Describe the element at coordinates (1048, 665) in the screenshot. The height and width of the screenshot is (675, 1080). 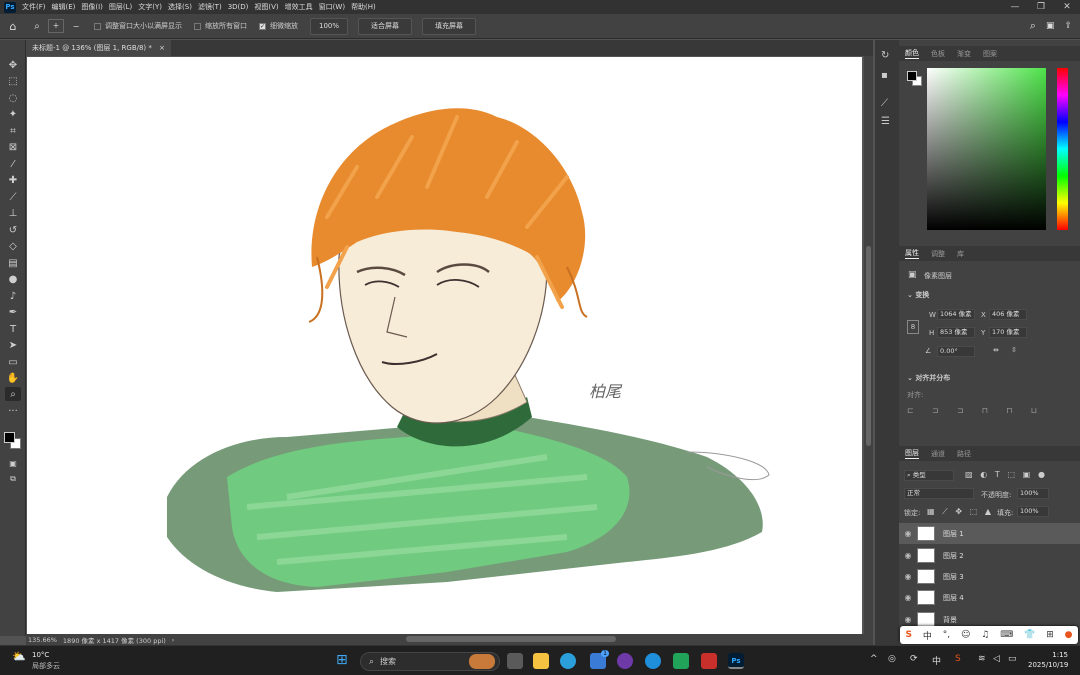
I see `clock-date: 2025/10/19` at that location.